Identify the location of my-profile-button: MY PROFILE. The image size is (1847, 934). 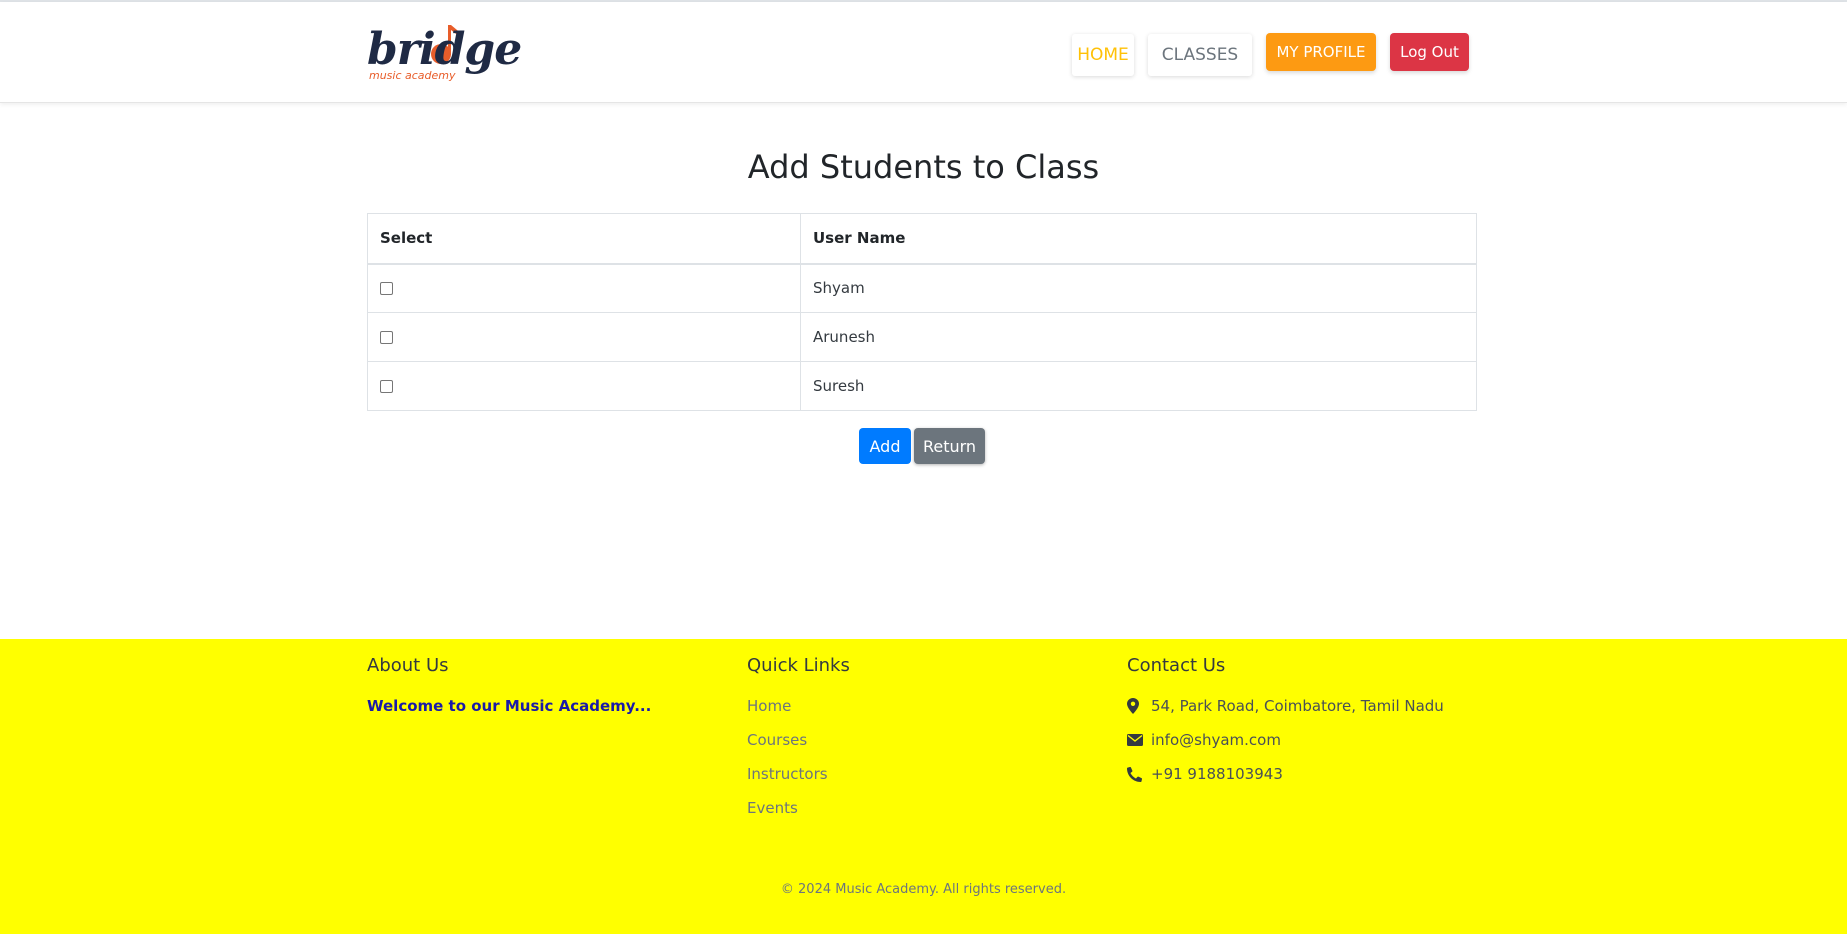
(1321, 52).